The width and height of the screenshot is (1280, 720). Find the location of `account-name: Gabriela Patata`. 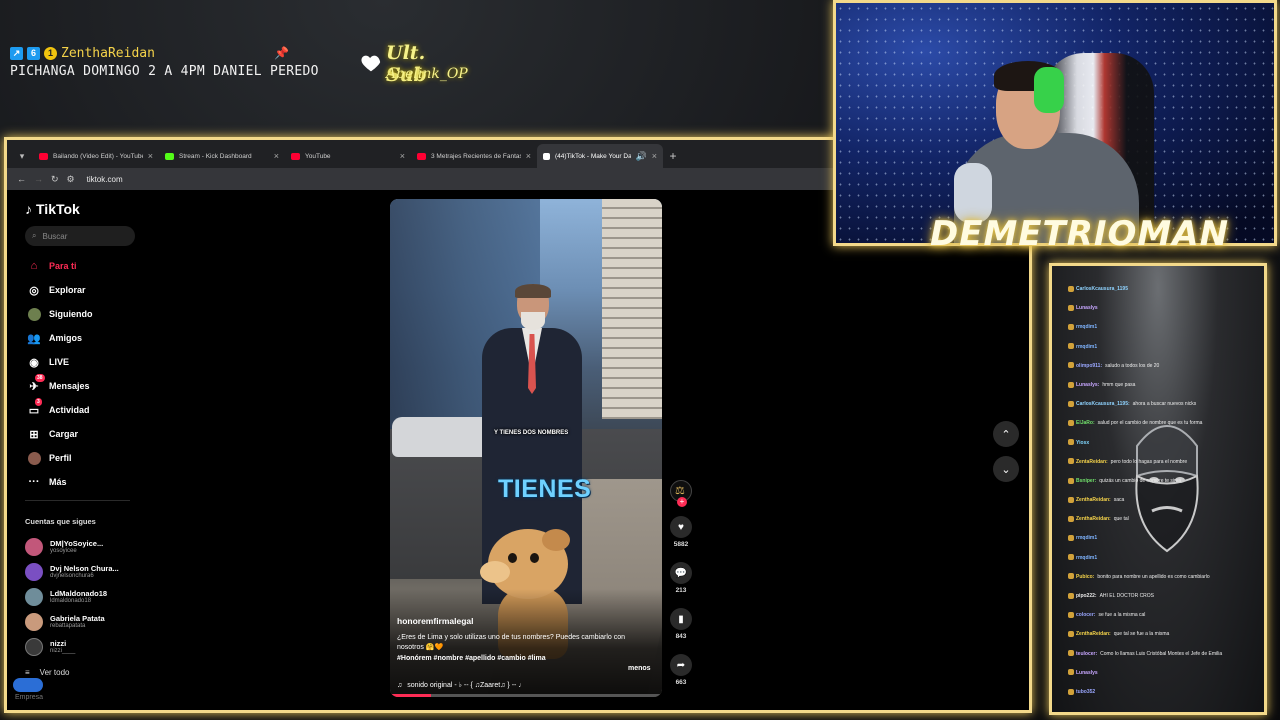

account-name: Gabriela Patata is located at coordinates (77, 618).